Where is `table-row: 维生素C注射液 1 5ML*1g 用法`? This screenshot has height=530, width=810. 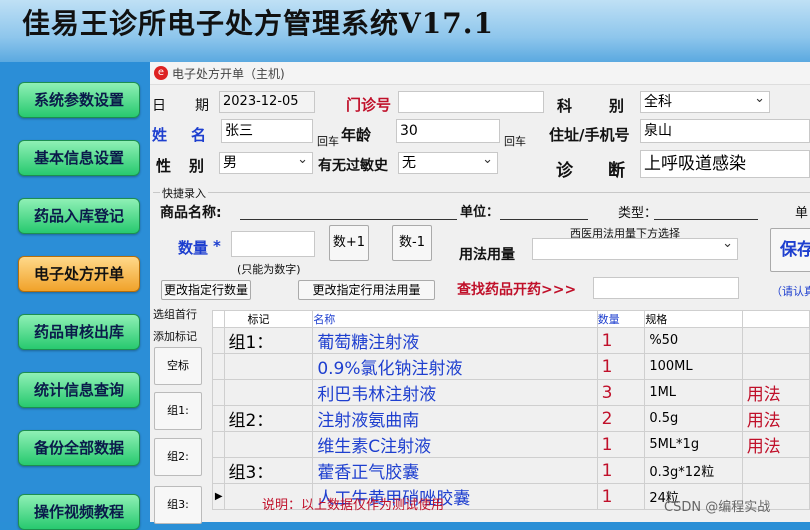 table-row: 维生素C注射液 1 5ML*1g 用法 is located at coordinates (510, 444).